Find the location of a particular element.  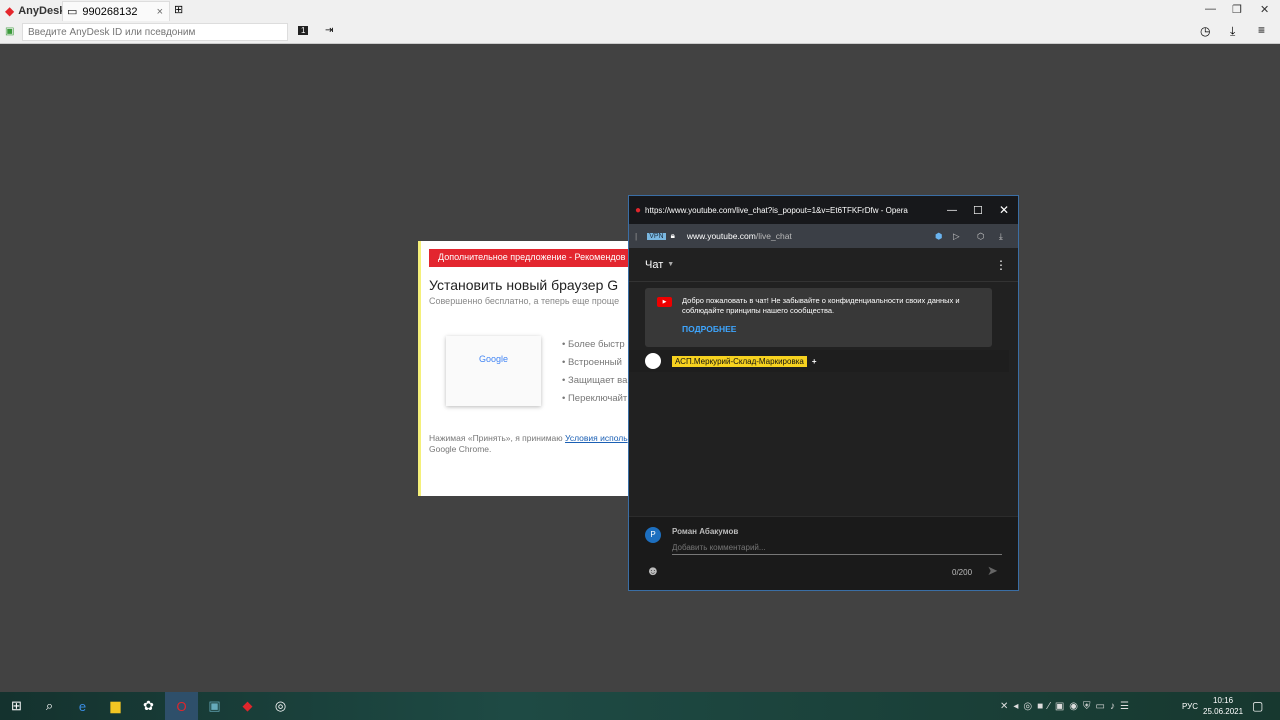

date: 25.06.2021 is located at coordinates (1223, 711).